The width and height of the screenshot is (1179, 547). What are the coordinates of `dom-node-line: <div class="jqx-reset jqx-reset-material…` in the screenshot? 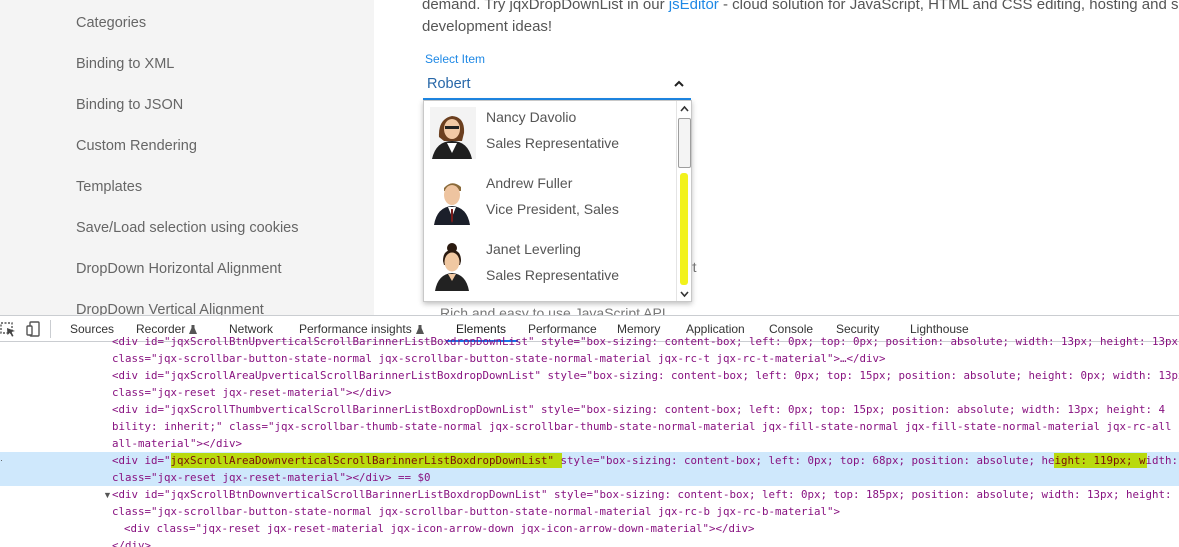 It's located at (589, 528).